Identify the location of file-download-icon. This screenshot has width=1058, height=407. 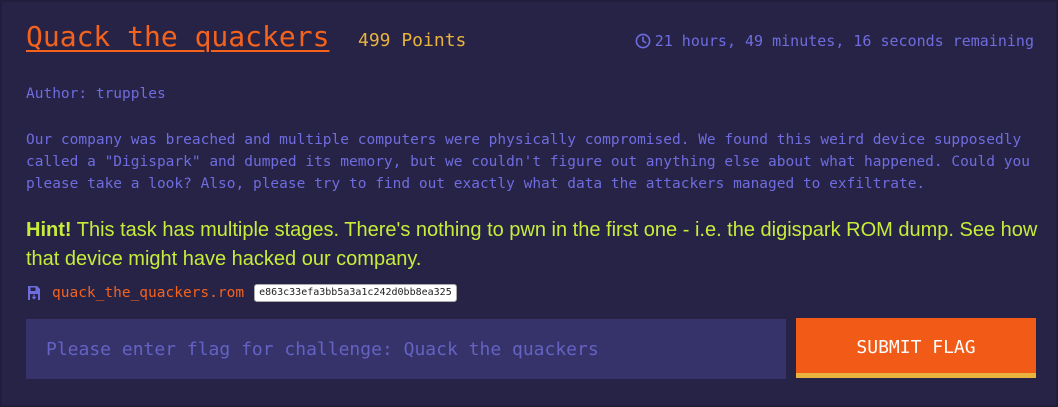
(34, 293).